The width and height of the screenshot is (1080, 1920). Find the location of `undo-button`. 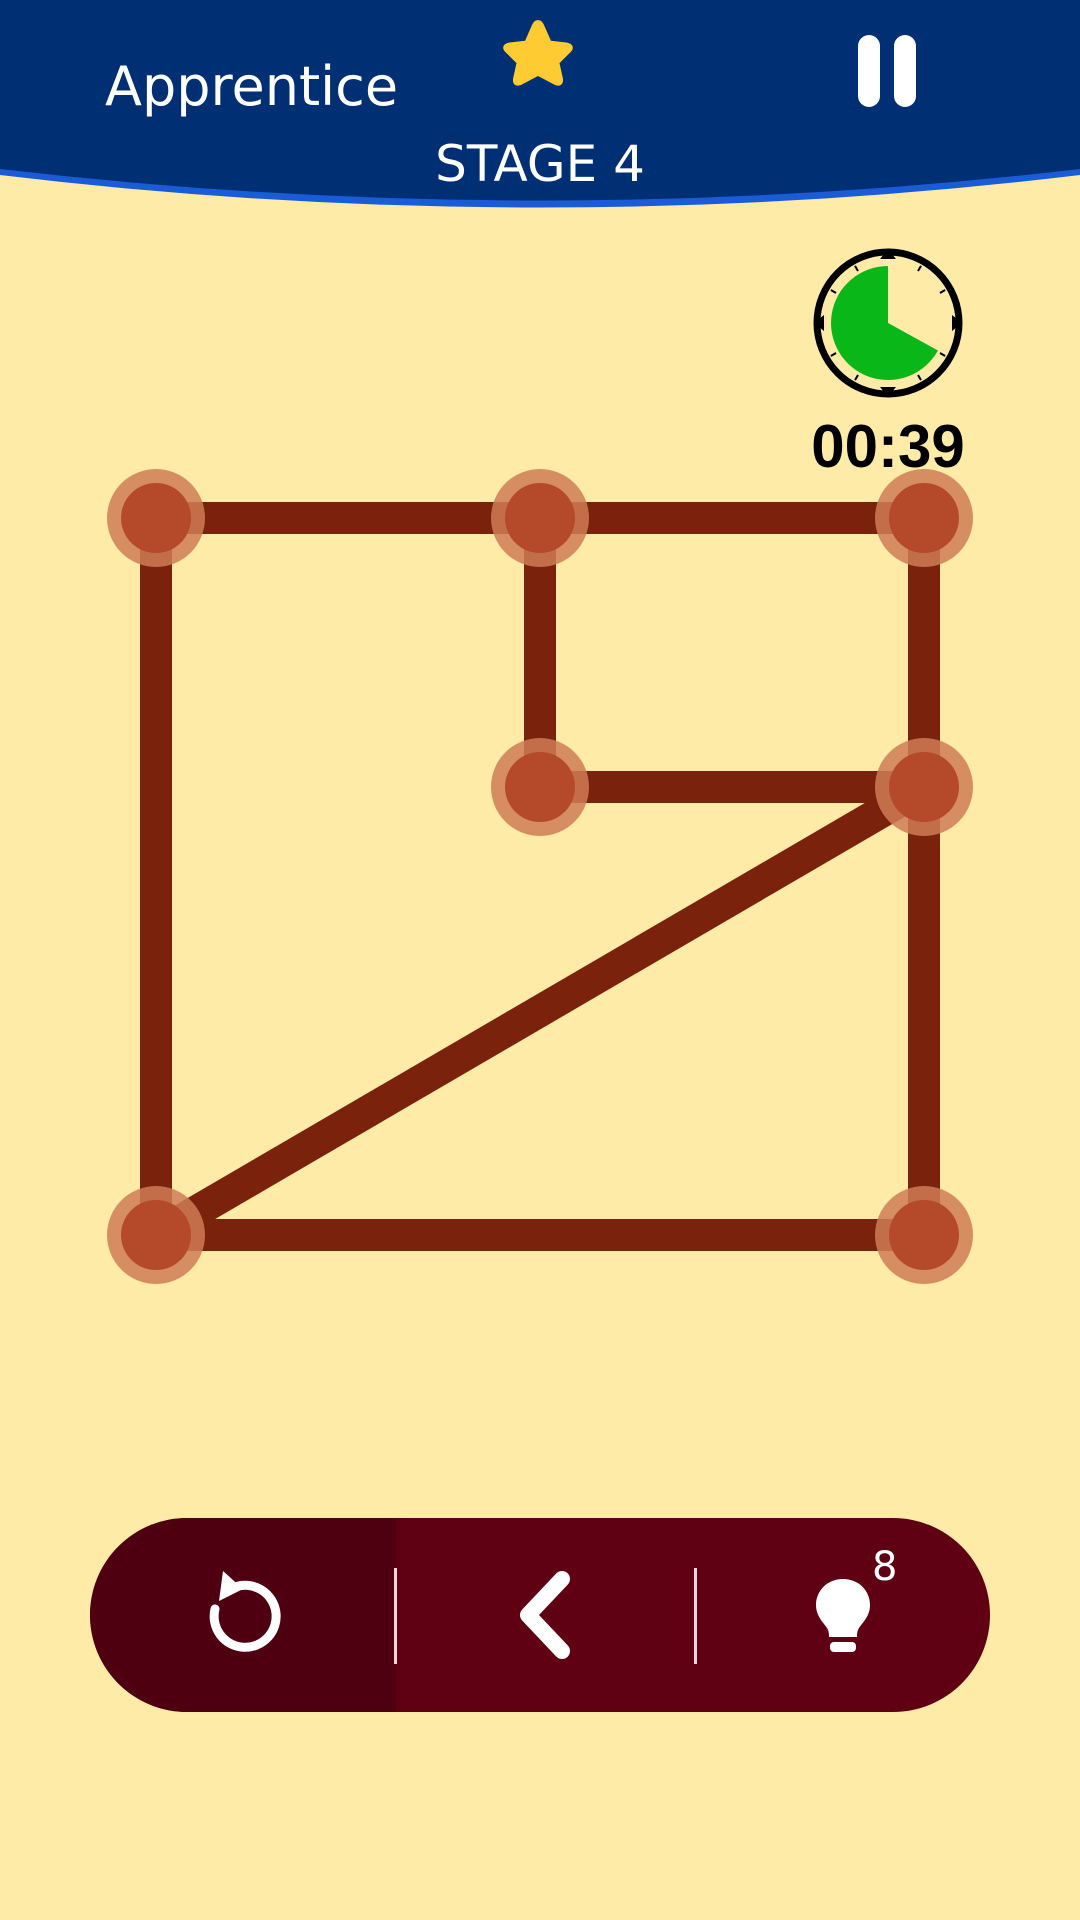

undo-button is located at coordinates (243, 1615).